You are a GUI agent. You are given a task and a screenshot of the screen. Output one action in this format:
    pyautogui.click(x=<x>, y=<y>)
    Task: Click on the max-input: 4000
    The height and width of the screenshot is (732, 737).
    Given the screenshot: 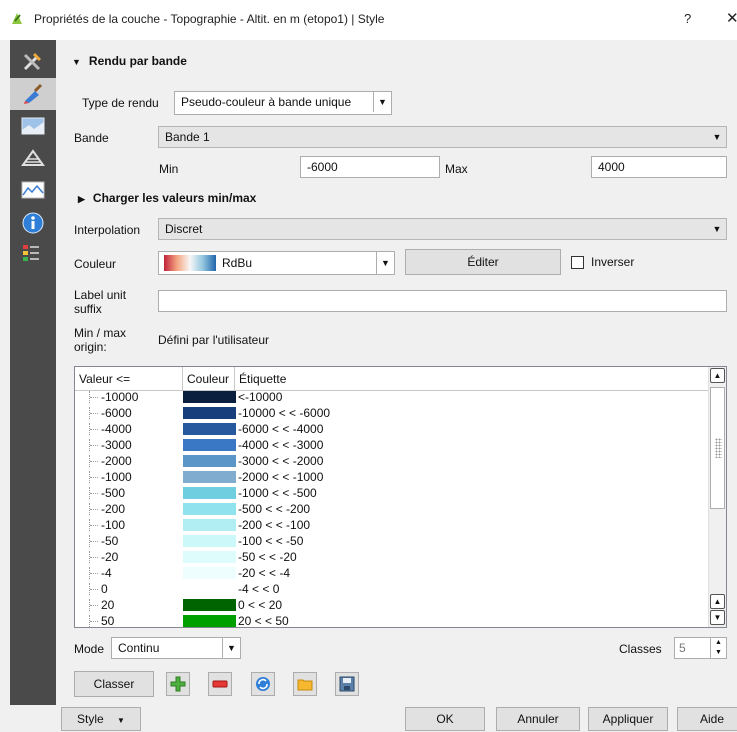 What is the action you would take?
    pyautogui.click(x=659, y=167)
    